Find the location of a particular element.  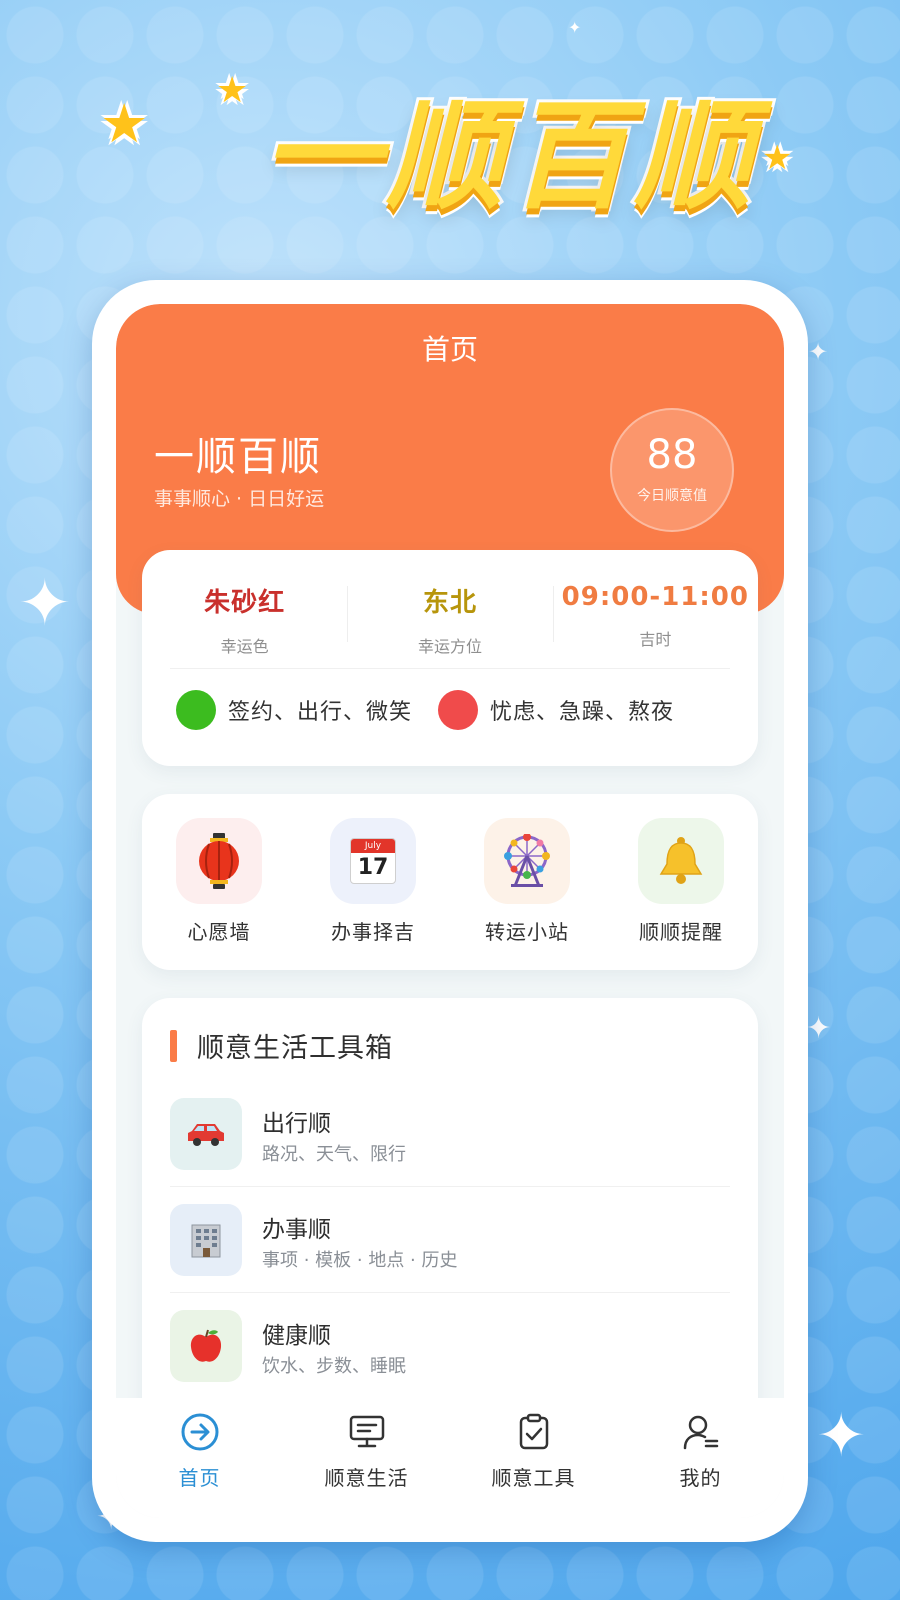

app-title: 一顺百顺 is located at coordinates (238, 457).